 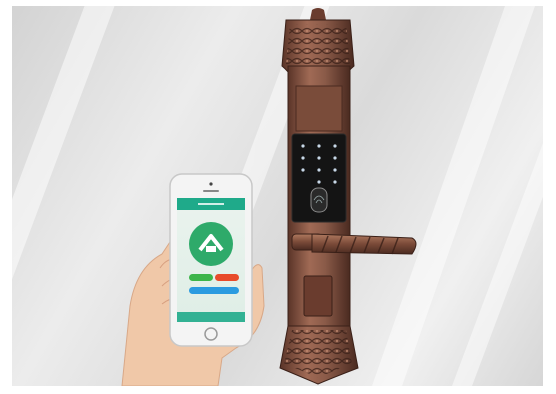 I want to click on app-green-button, so click(x=201, y=277).